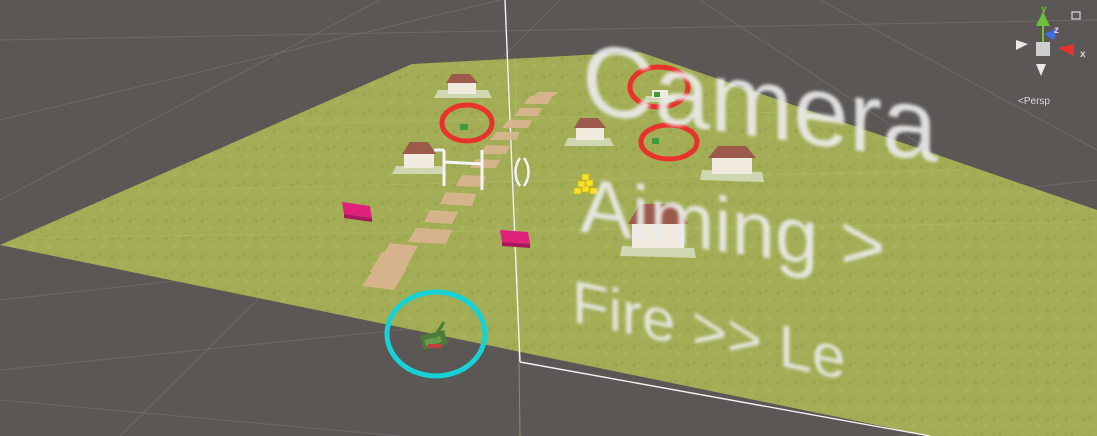 The height and width of the screenshot is (436, 1097). I want to click on orientation-gizmo: y z x <Persp, so click(1051, 55).